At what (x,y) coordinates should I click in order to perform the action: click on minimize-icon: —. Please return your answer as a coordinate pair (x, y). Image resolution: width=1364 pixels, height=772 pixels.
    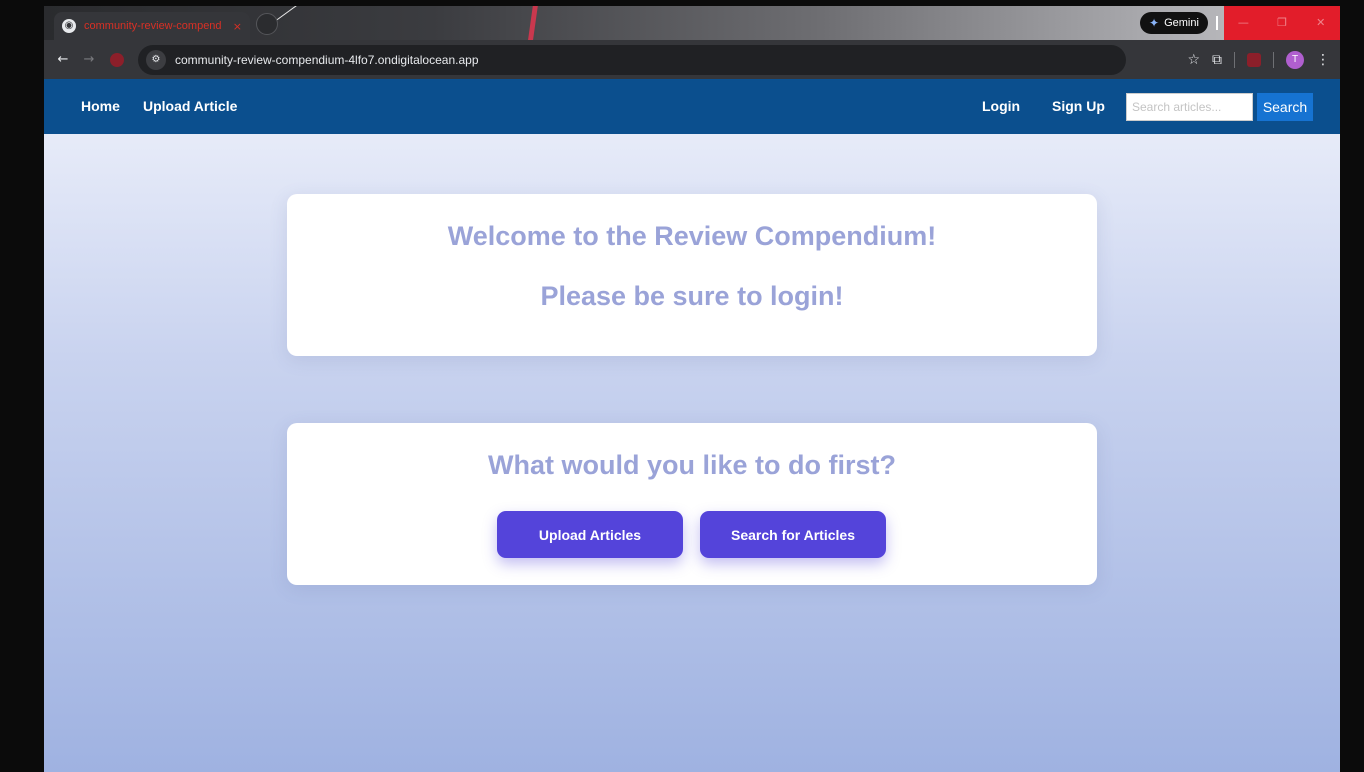
    Looking at the image, I should click on (1243, 23).